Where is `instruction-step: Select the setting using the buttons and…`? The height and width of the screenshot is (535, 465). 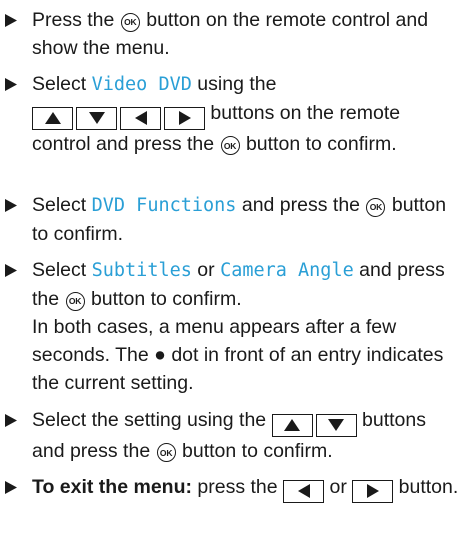
instruction-step: Select the setting using the buttons and… is located at coordinates (233, 435).